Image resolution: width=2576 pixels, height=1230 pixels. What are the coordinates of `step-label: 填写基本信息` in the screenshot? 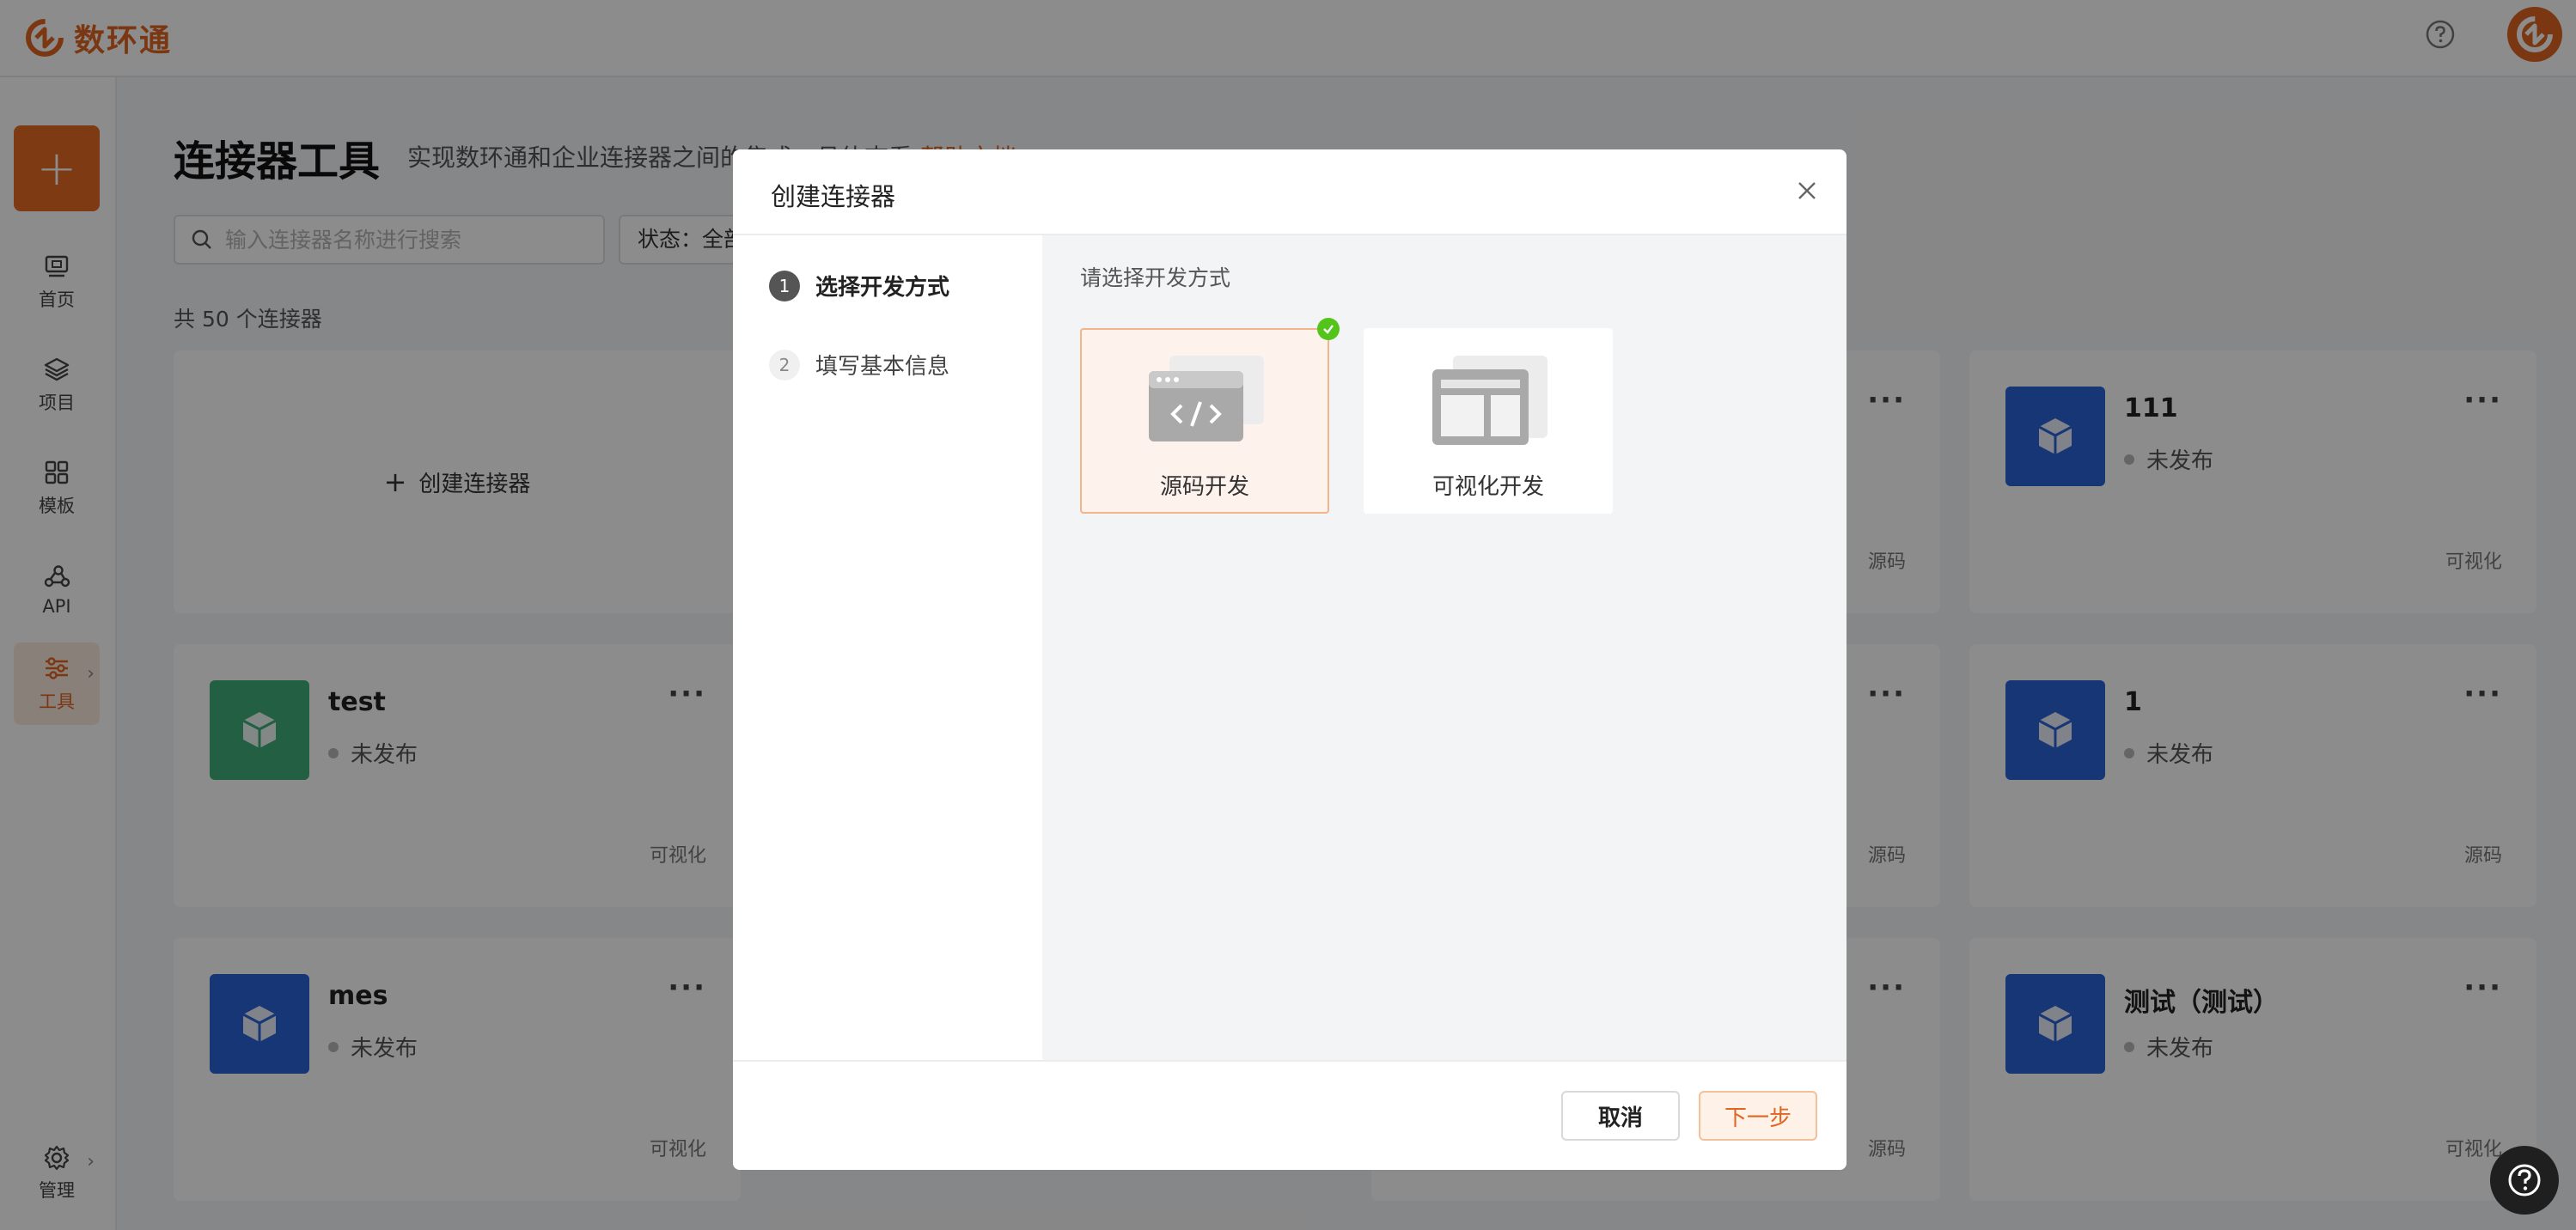 It's located at (883, 367).